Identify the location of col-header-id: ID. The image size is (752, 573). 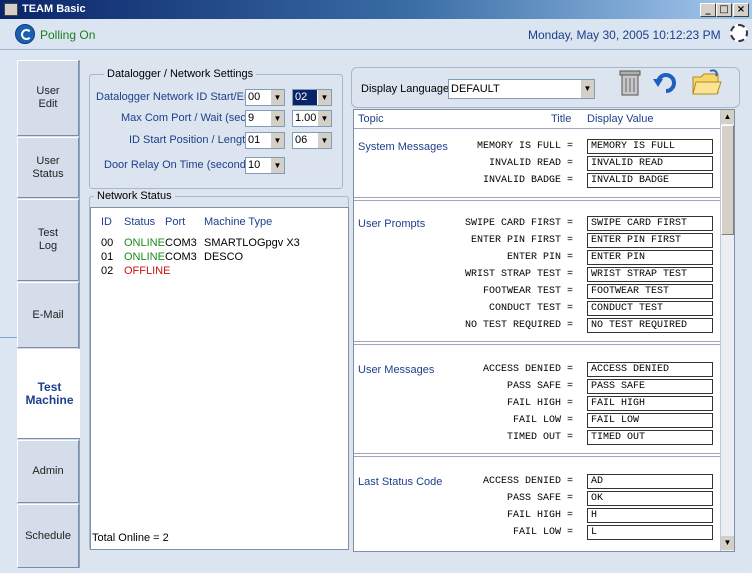
(106, 222).